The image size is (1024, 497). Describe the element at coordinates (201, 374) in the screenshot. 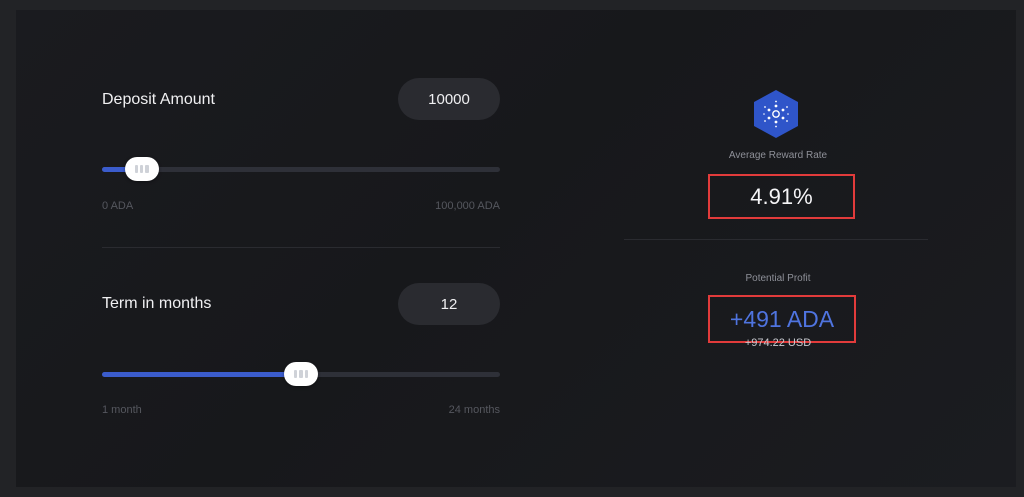

I see `term-slider-fill` at that location.